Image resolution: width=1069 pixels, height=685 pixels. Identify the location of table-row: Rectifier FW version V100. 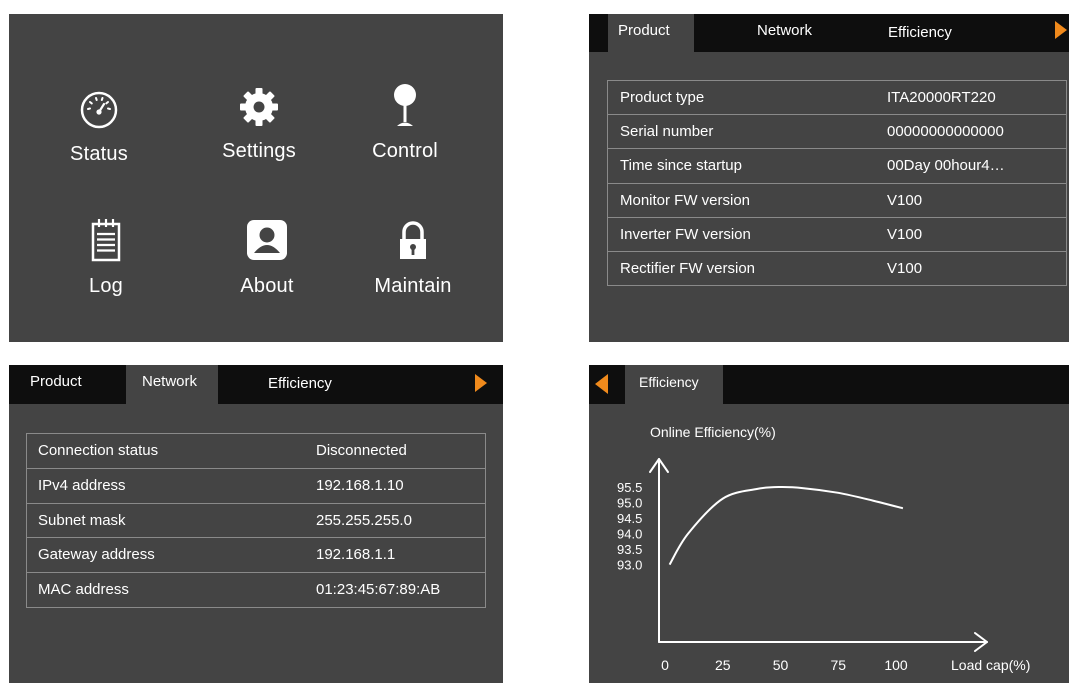
(837, 268).